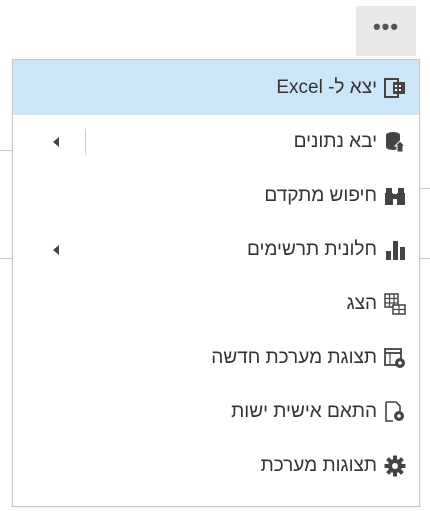 Image resolution: width=430 pixels, height=511 pixels. I want to click on menu-item-label: יצא ל- Excel, so click(326, 87).